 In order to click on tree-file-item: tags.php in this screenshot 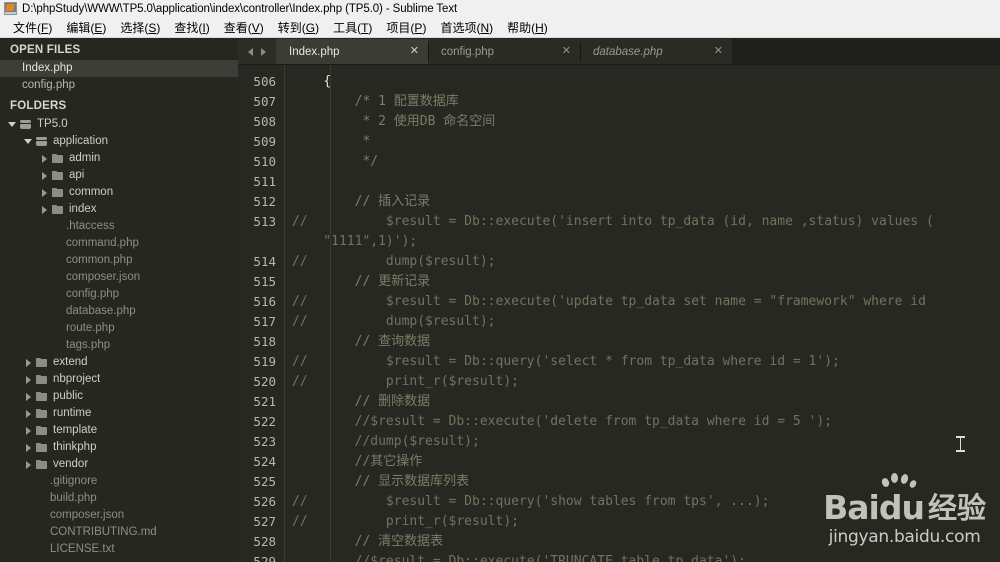, I will do `click(119, 345)`.